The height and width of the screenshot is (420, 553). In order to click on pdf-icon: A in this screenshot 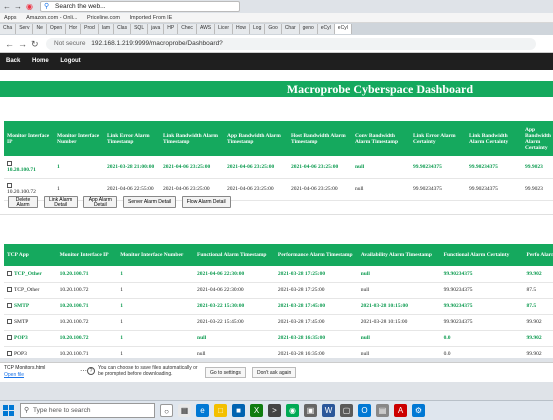, I will do `click(400, 410)`.